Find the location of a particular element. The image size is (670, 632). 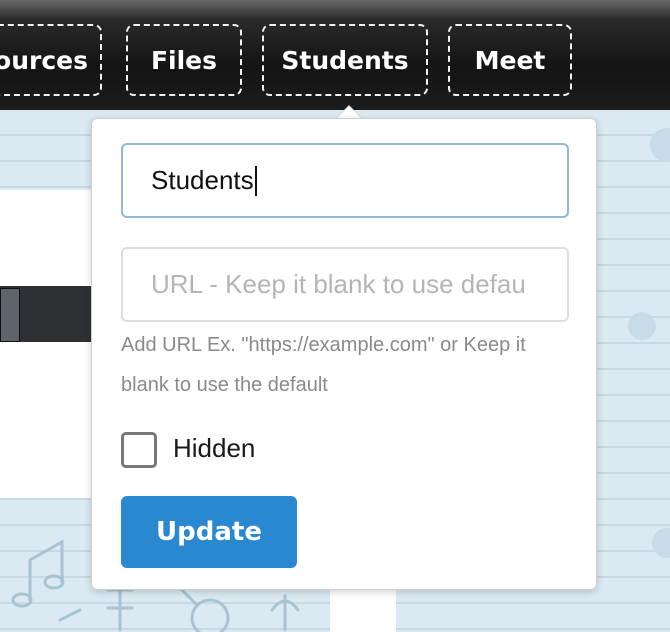

hidden-checkbox is located at coordinates (139, 450).